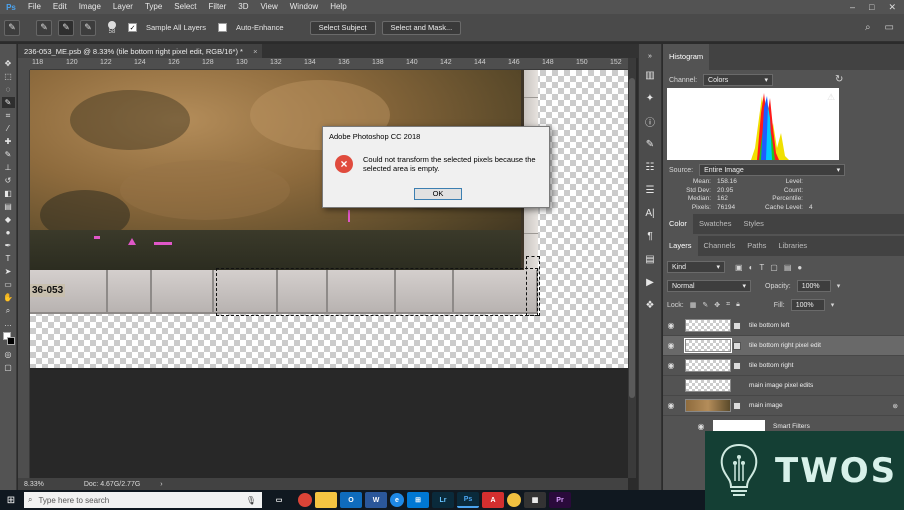  Describe the element at coordinates (24, 64) in the screenshot. I see `ruler-origin` at that location.